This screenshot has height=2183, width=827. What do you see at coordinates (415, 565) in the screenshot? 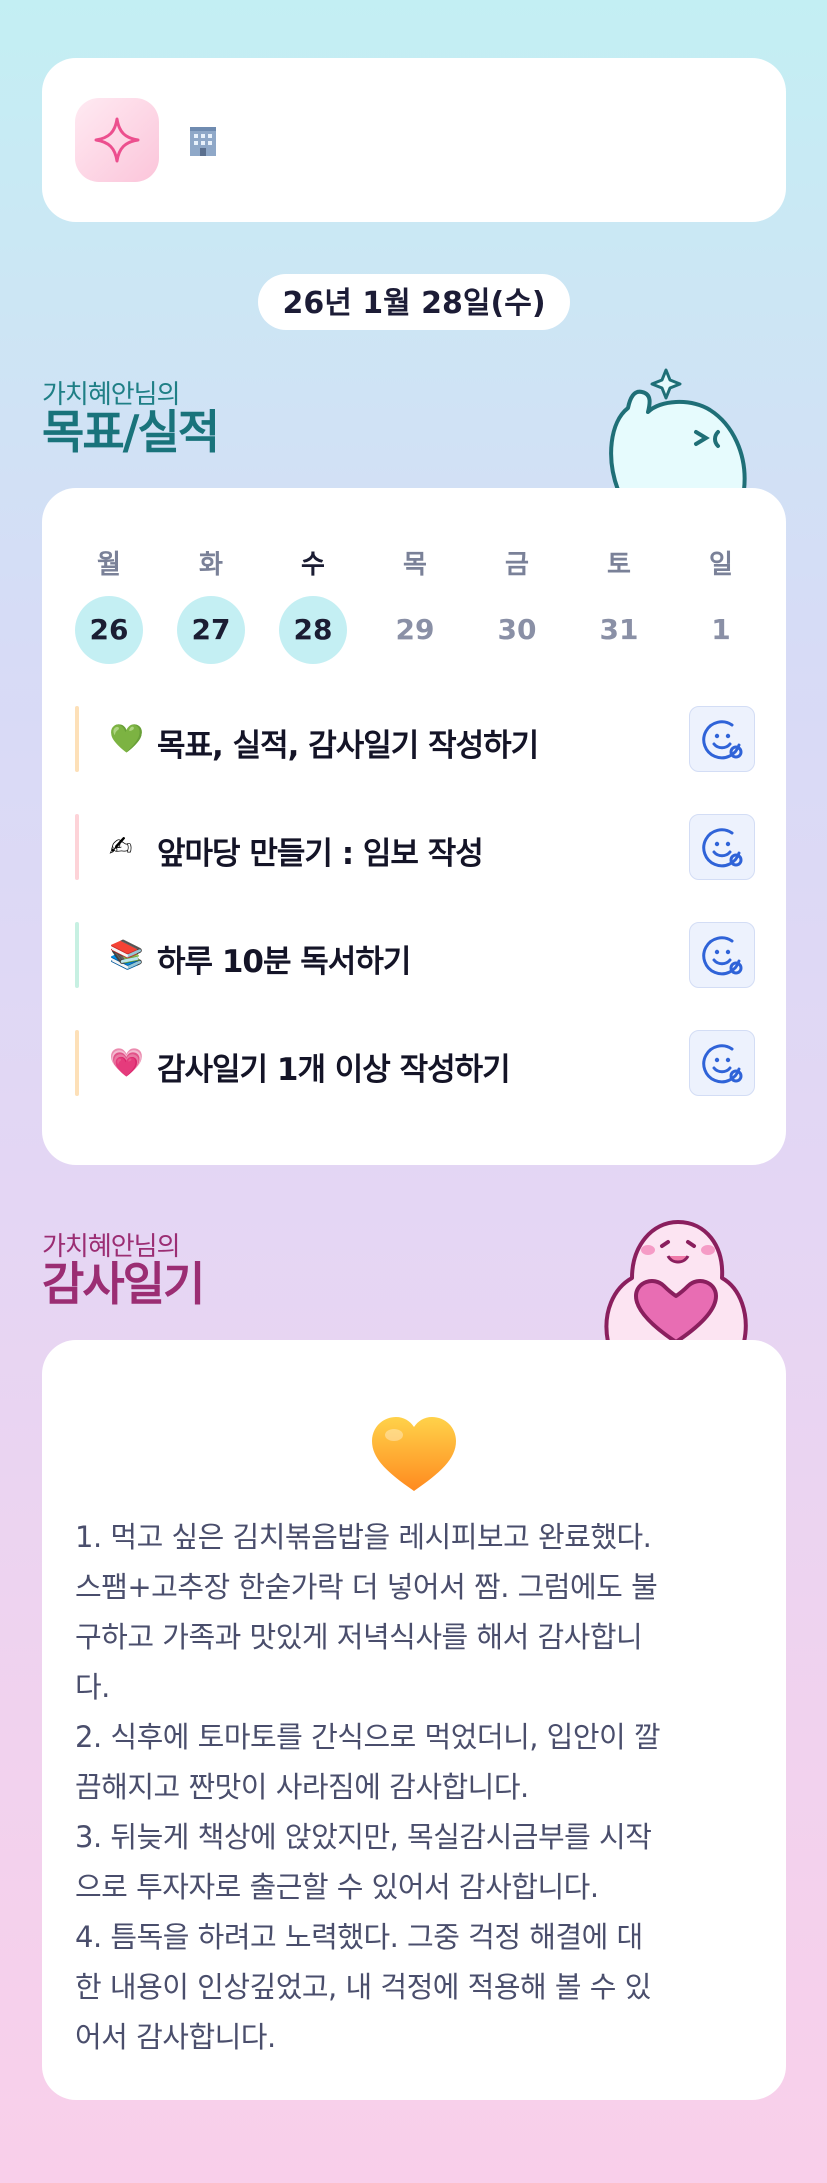
I see `weekday-label: 목` at bounding box center [415, 565].